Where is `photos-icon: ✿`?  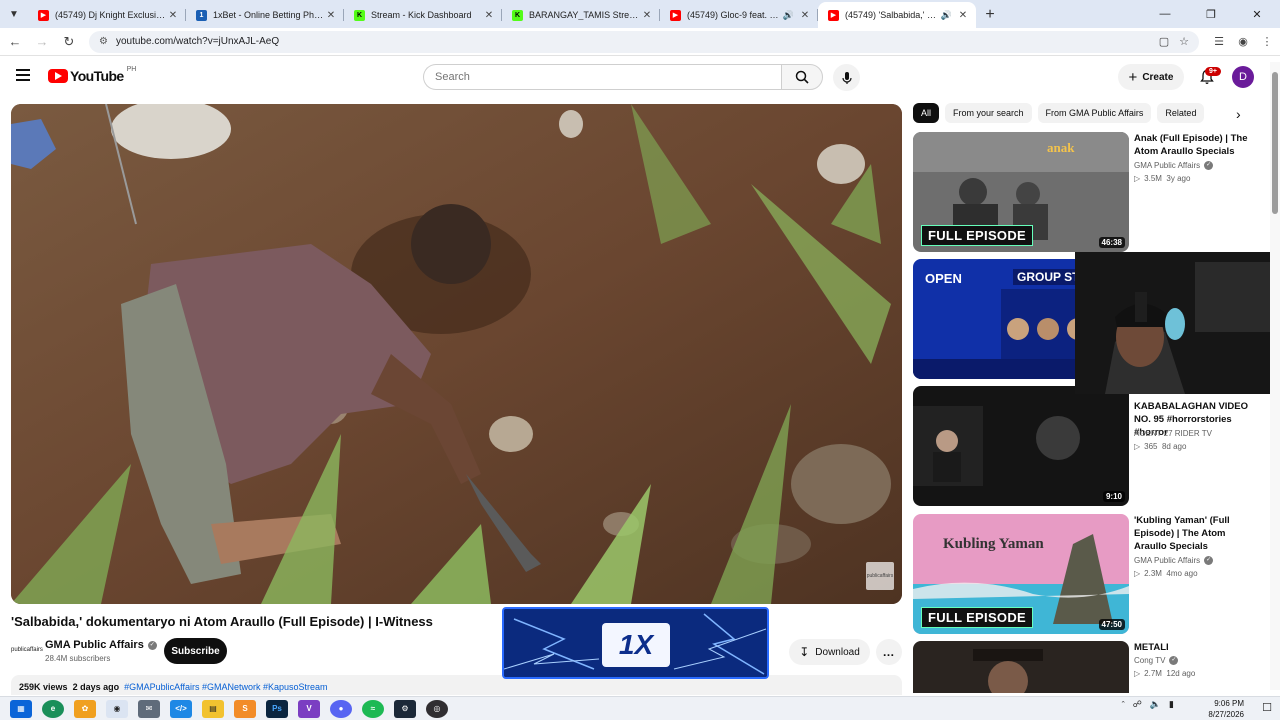
photos-icon: ✿ is located at coordinates (85, 708).